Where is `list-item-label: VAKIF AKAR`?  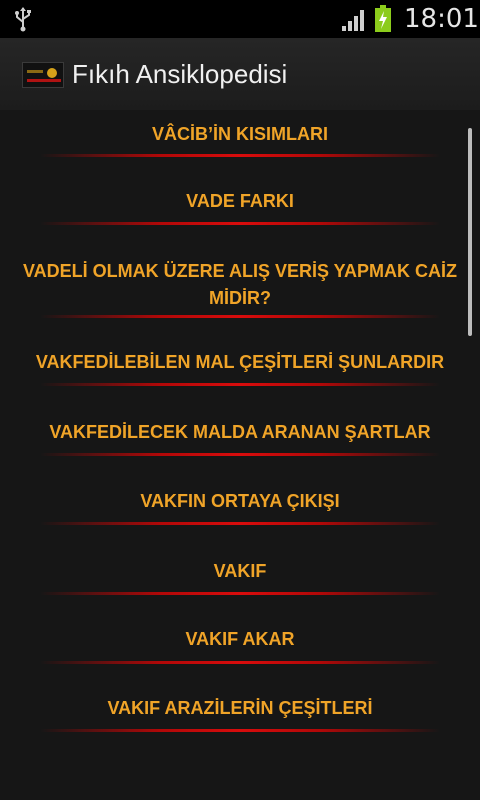 list-item-label: VAKIF AKAR is located at coordinates (240, 639).